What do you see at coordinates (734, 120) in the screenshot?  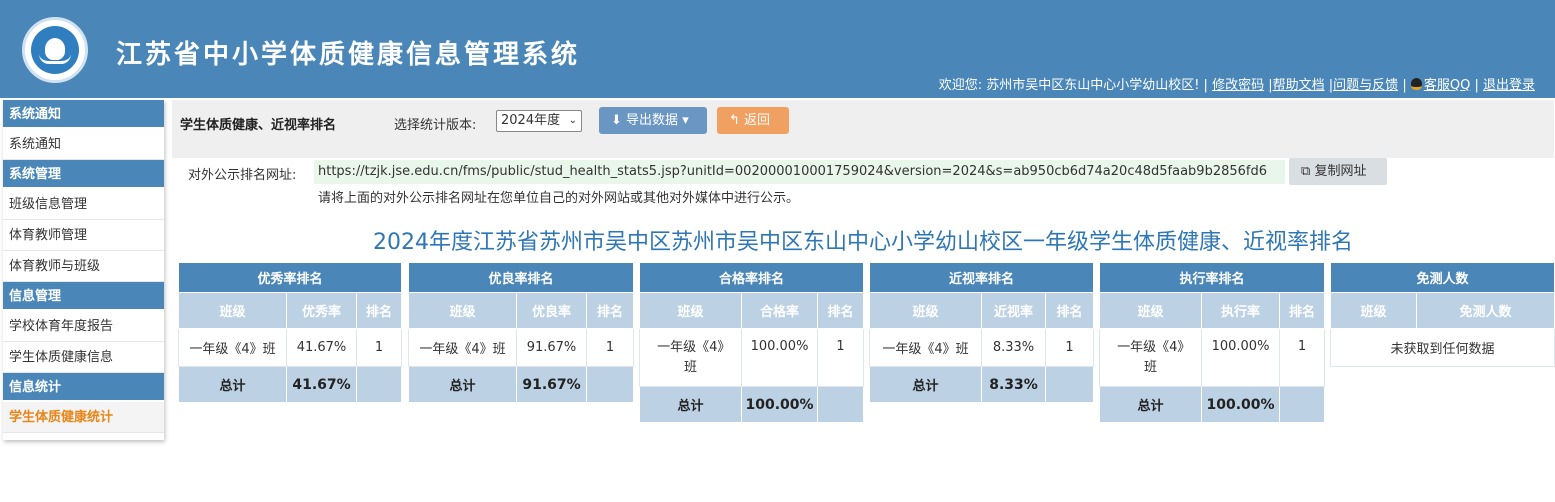 I see `reply-arrow-icon: ↰` at bounding box center [734, 120].